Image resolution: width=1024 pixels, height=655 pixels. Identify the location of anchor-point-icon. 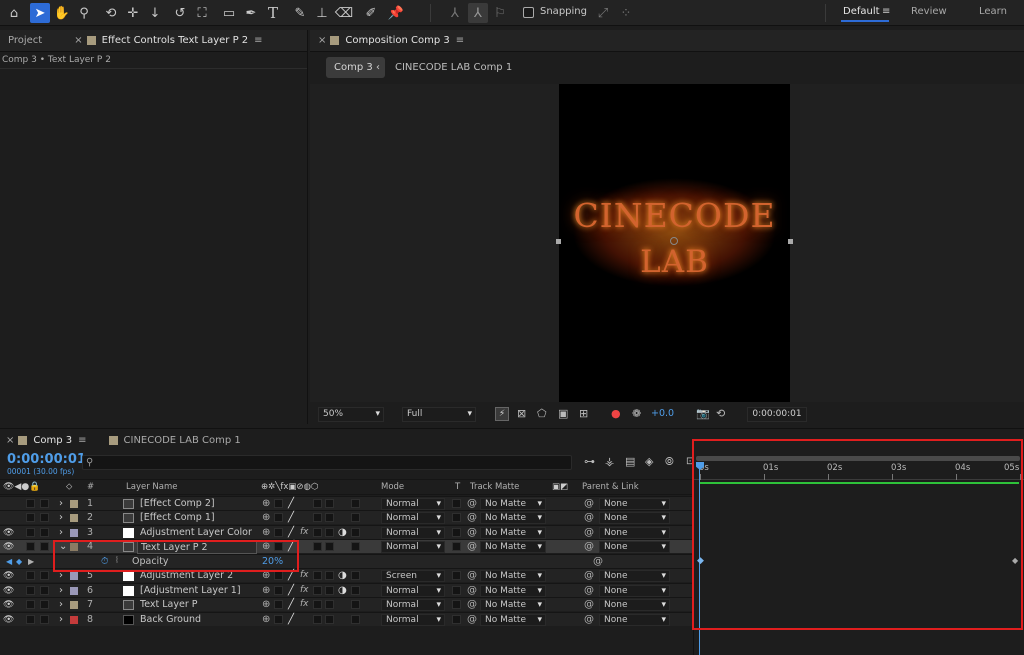
(674, 241).